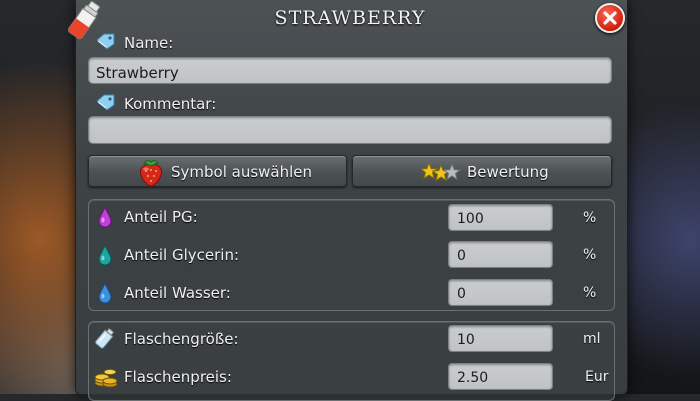  What do you see at coordinates (149, 43) in the screenshot?
I see `name-label: Name:` at bounding box center [149, 43].